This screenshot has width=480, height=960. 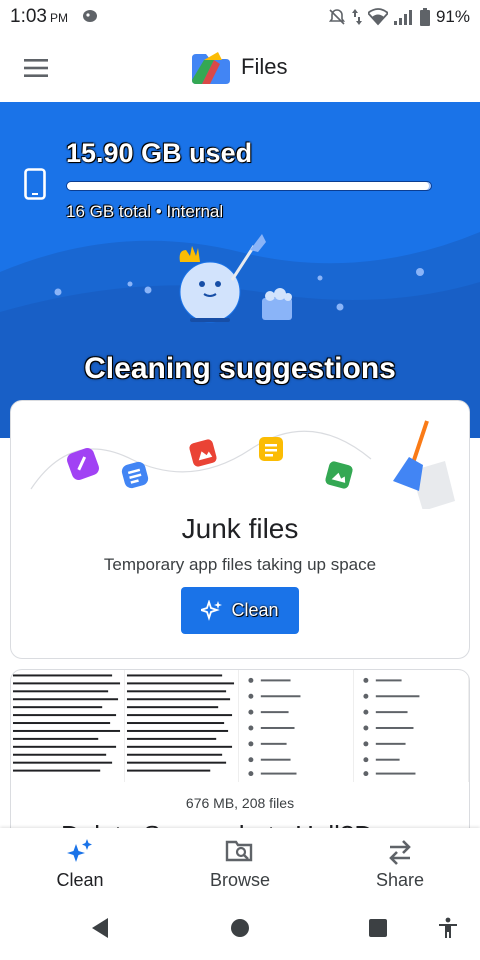 I want to click on phone-storage-icon, so click(x=35, y=184).